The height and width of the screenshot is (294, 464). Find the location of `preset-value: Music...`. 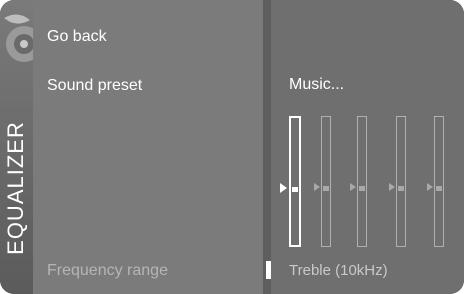

preset-value: Music... is located at coordinates (316, 85).